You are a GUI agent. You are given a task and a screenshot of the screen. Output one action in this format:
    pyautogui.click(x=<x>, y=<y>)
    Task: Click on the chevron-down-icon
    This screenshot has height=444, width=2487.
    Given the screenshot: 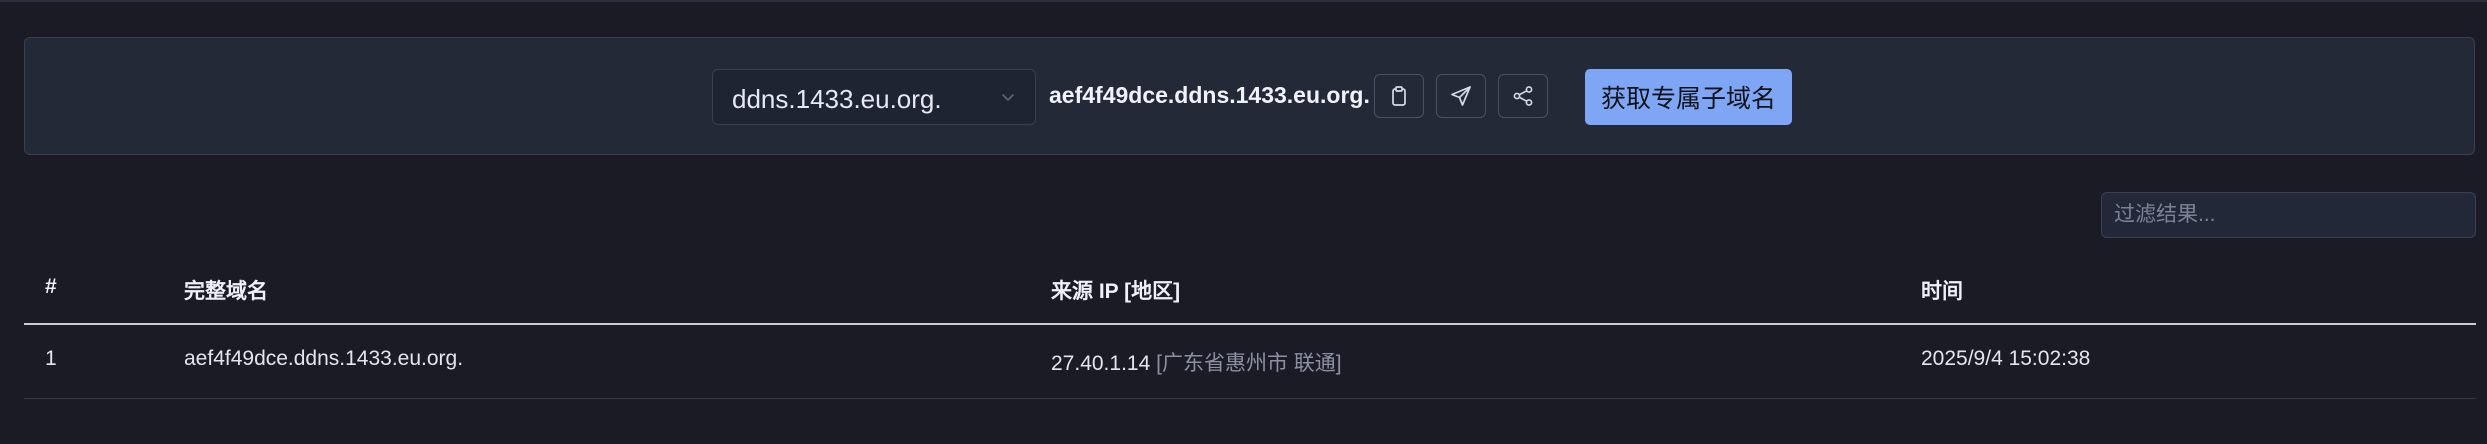 What is the action you would take?
    pyautogui.click(x=1008, y=97)
    